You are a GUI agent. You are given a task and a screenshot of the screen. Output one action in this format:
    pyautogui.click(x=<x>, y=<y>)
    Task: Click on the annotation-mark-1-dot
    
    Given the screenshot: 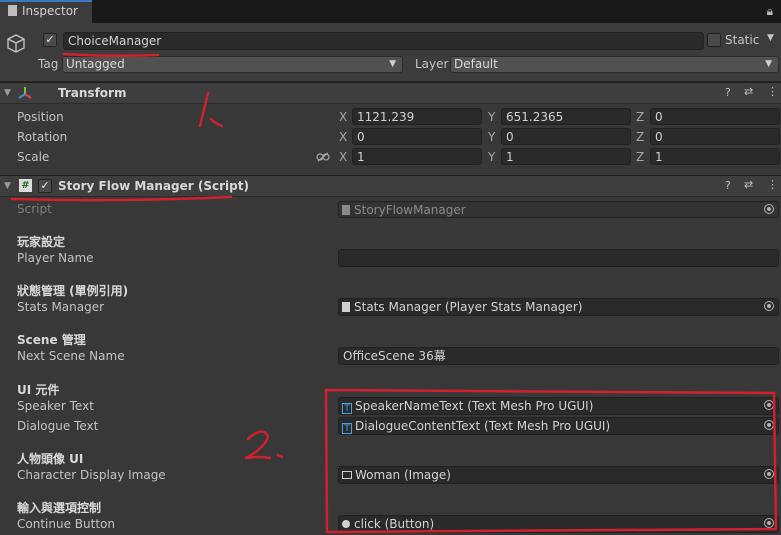 What is the action you would take?
    pyautogui.click(x=216, y=122)
    